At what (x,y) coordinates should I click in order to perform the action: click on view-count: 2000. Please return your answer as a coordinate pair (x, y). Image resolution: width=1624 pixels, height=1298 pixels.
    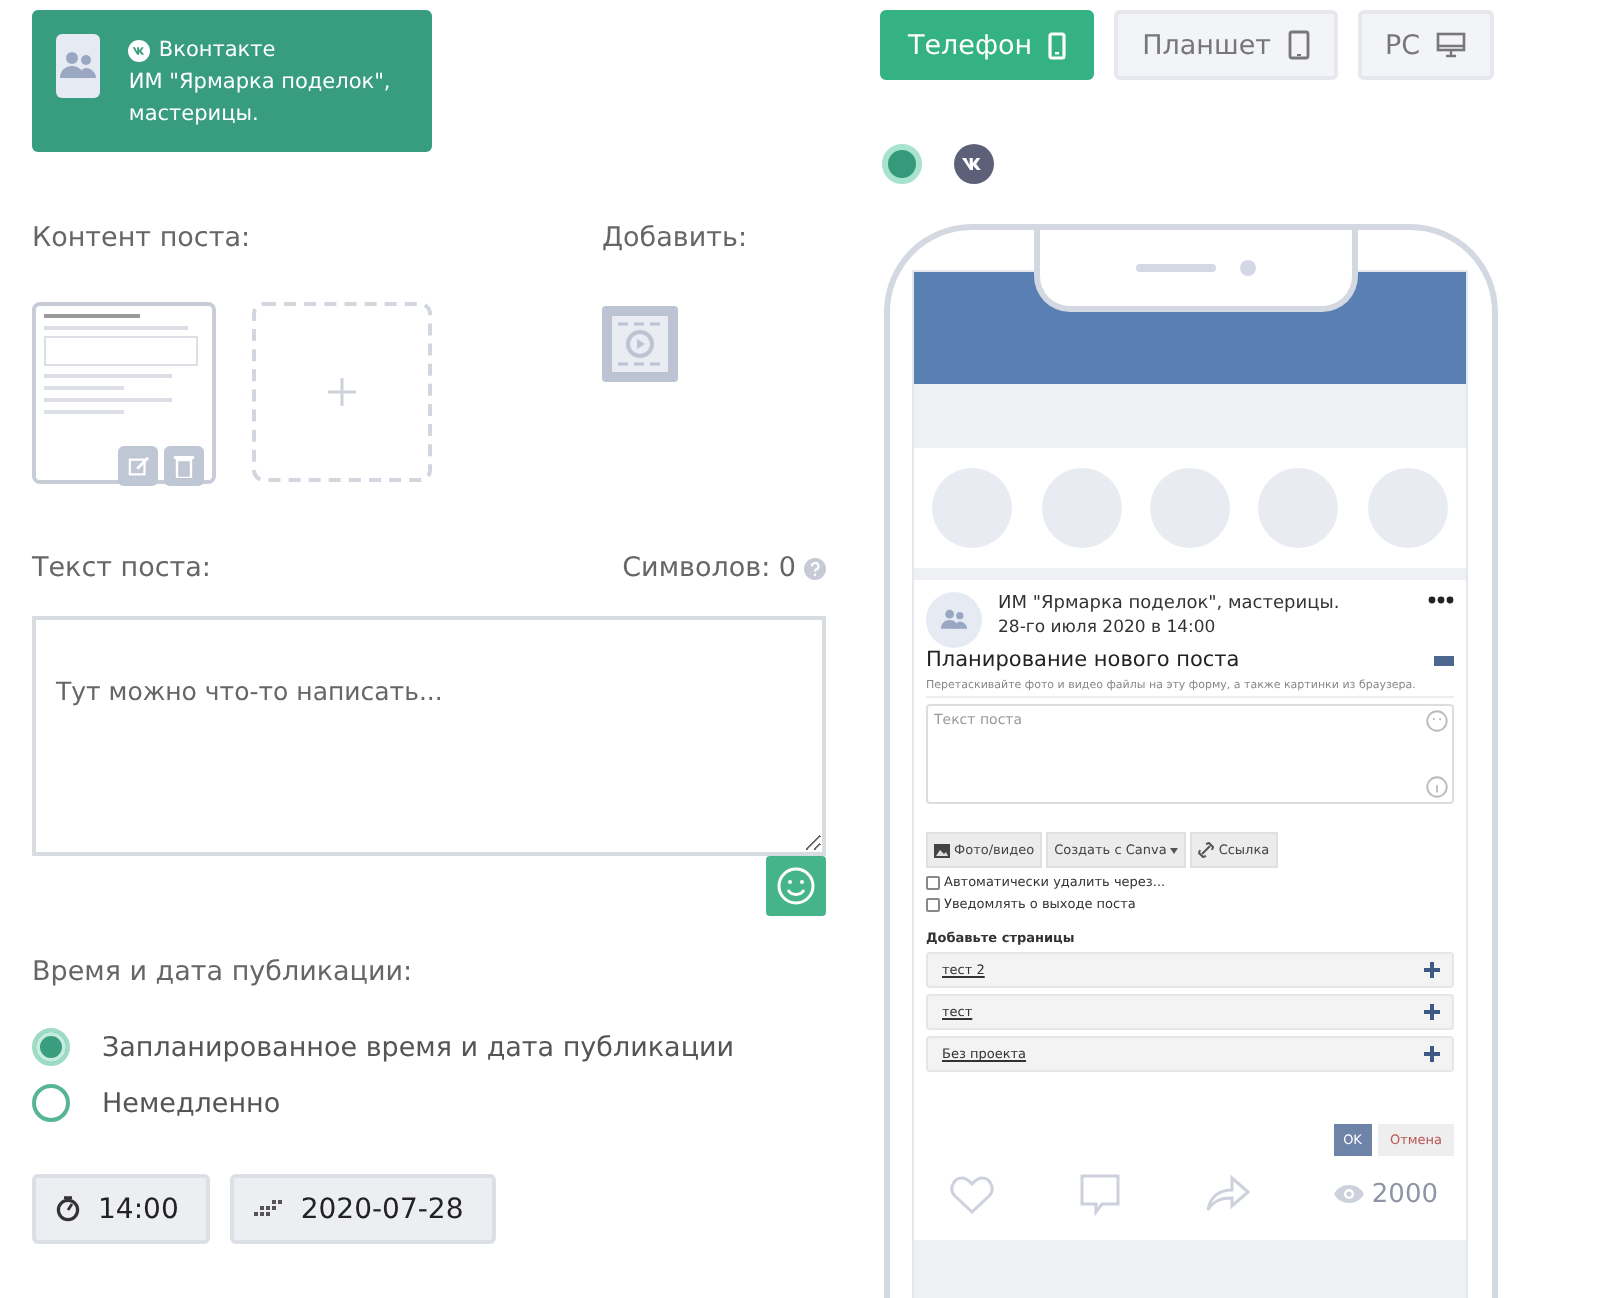
    Looking at the image, I should click on (1404, 1194).